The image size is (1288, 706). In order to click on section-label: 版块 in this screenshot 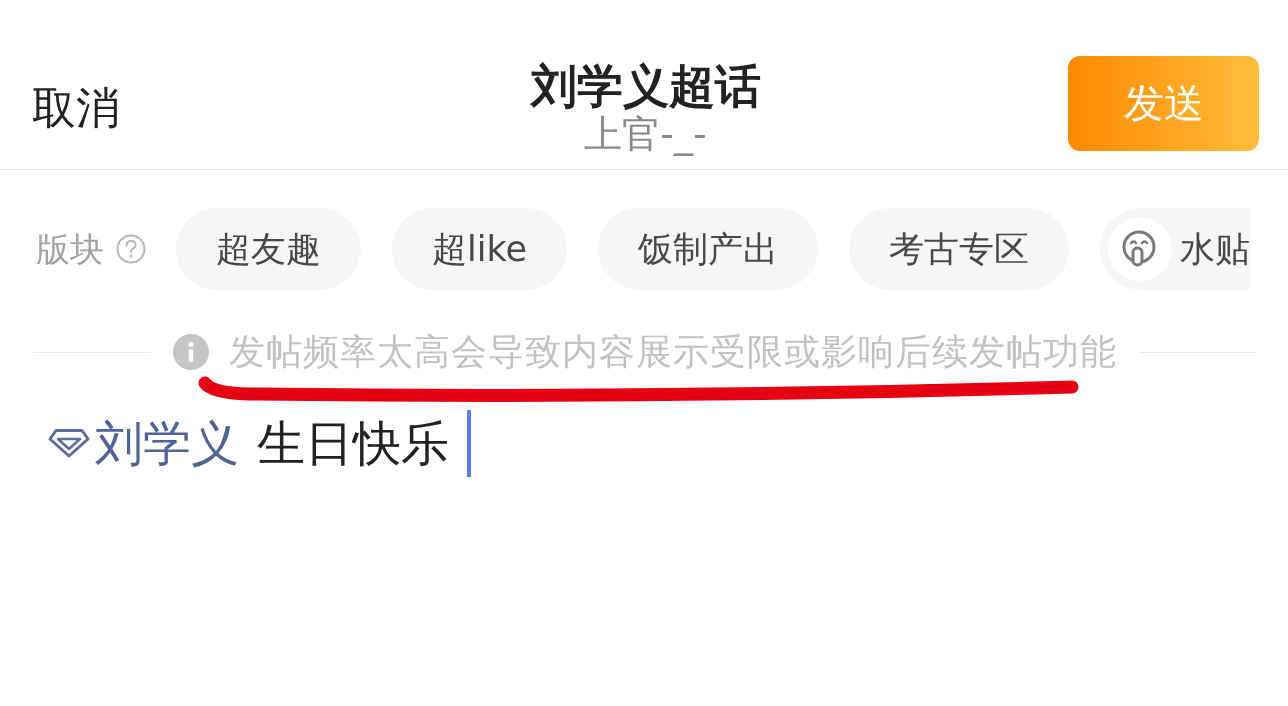, I will do `click(70, 249)`.